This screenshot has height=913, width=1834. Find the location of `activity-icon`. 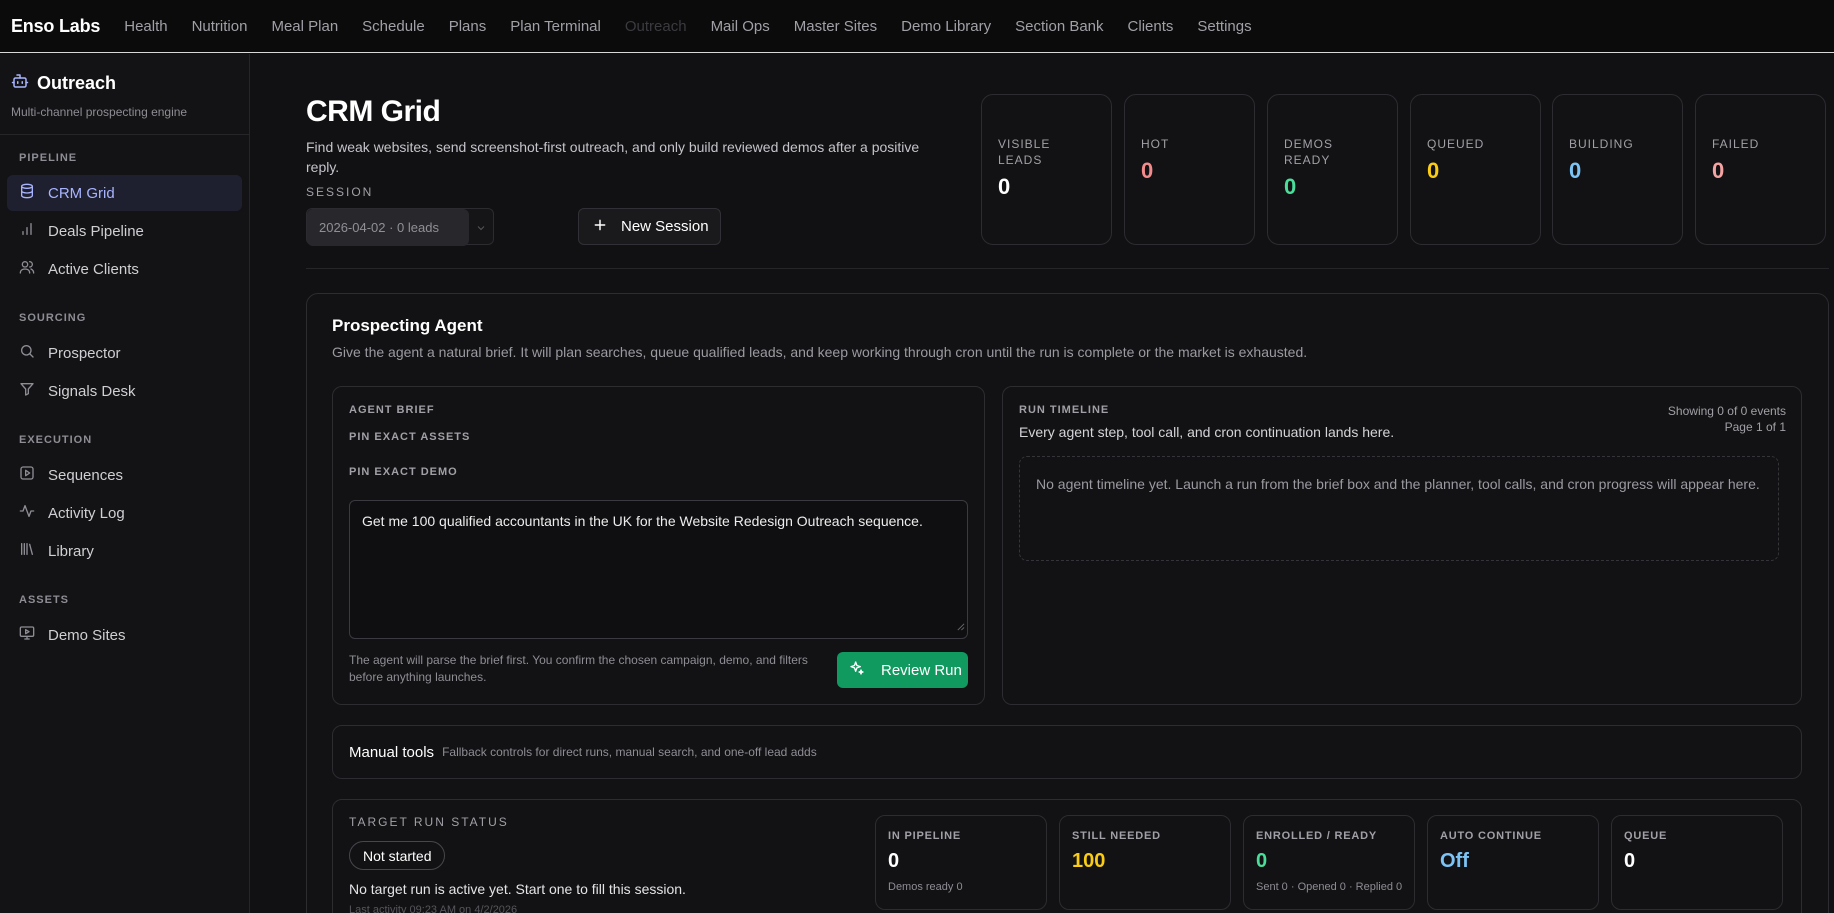

activity-icon is located at coordinates (27, 513).